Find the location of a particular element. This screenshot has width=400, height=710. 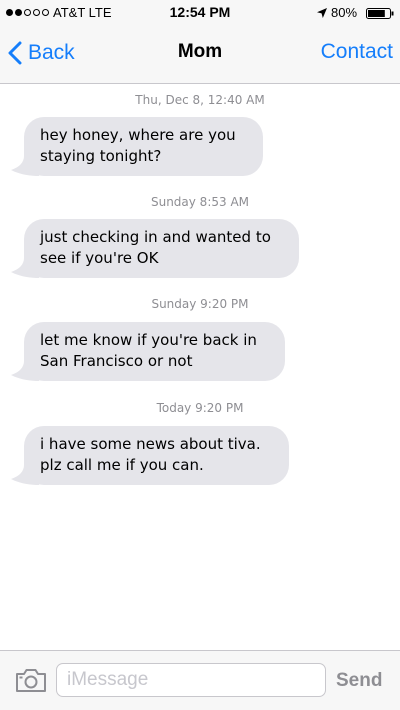

imessage-input is located at coordinates (191, 680).